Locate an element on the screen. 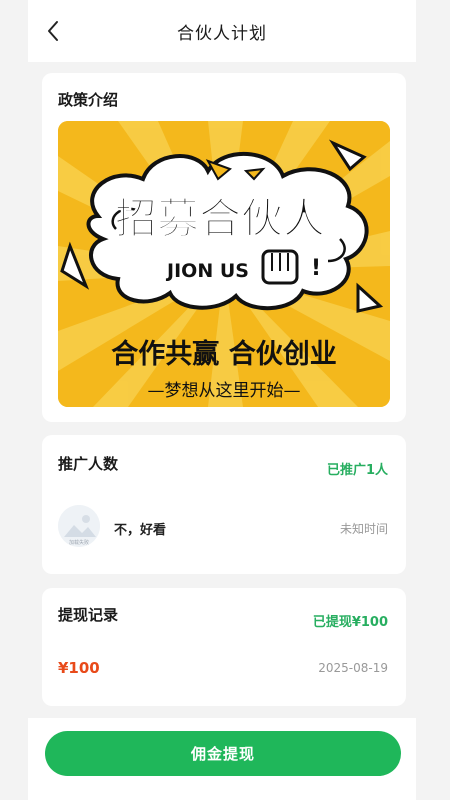  chevron-left-icon is located at coordinates (53, 31).